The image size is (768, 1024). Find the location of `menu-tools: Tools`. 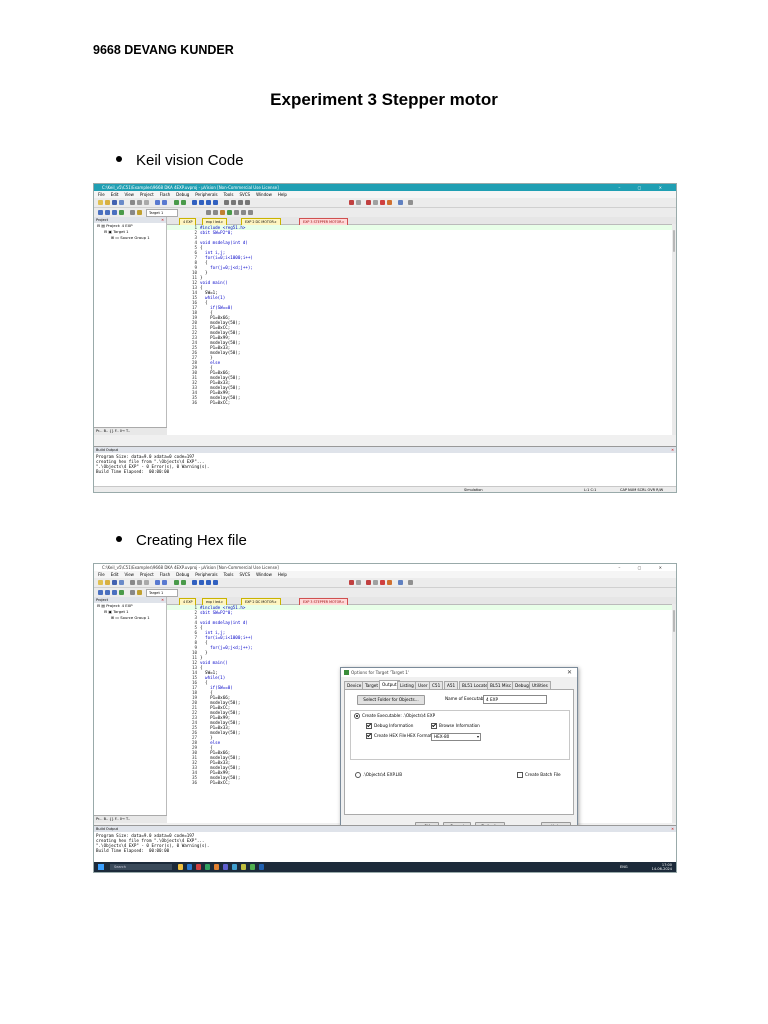

menu-tools: Tools is located at coordinates (229, 194).